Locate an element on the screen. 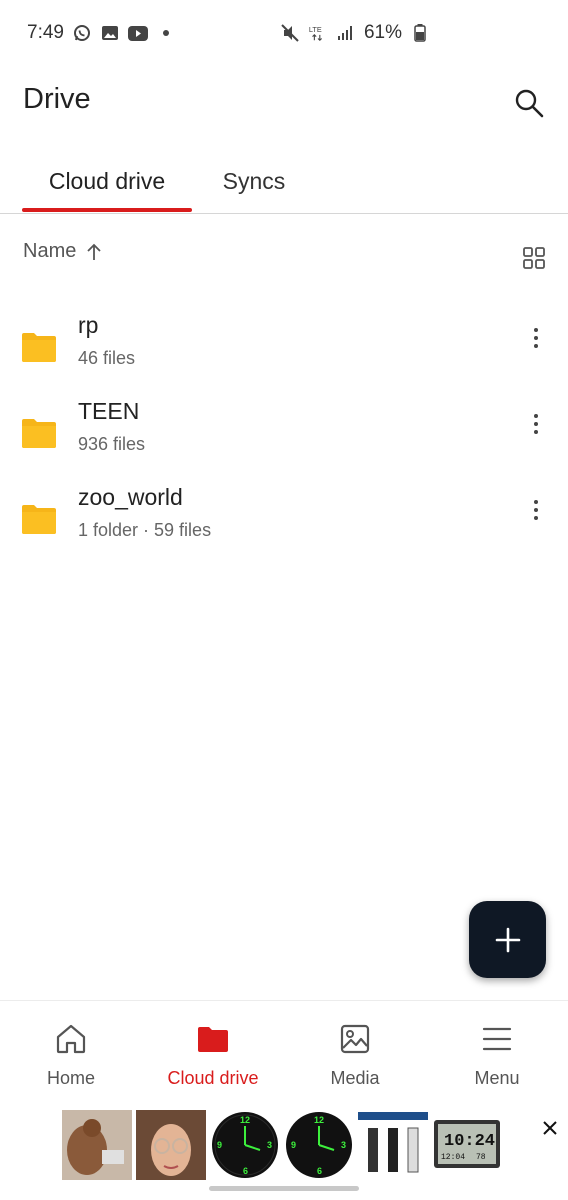  file-name: rp is located at coordinates (88, 325).